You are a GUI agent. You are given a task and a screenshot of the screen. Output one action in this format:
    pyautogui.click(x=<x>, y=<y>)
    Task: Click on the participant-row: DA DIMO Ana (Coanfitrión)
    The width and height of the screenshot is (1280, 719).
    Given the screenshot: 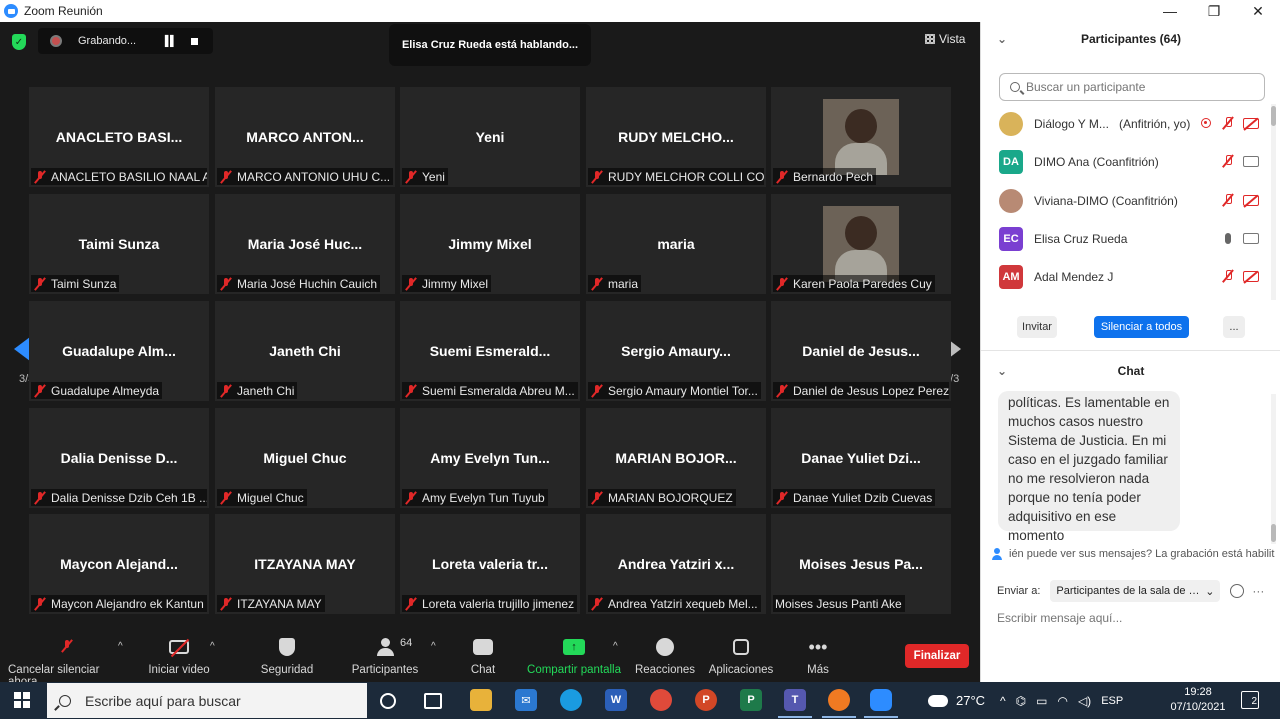 What is the action you would take?
    pyautogui.click(x=1126, y=162)
    